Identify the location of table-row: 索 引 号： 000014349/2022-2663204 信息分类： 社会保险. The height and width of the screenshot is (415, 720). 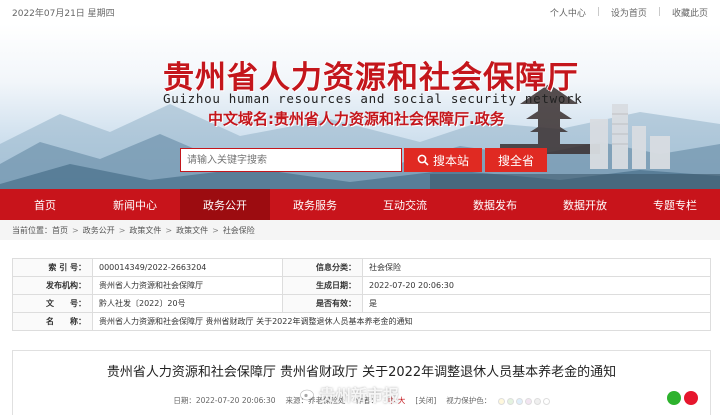
(361, 267).